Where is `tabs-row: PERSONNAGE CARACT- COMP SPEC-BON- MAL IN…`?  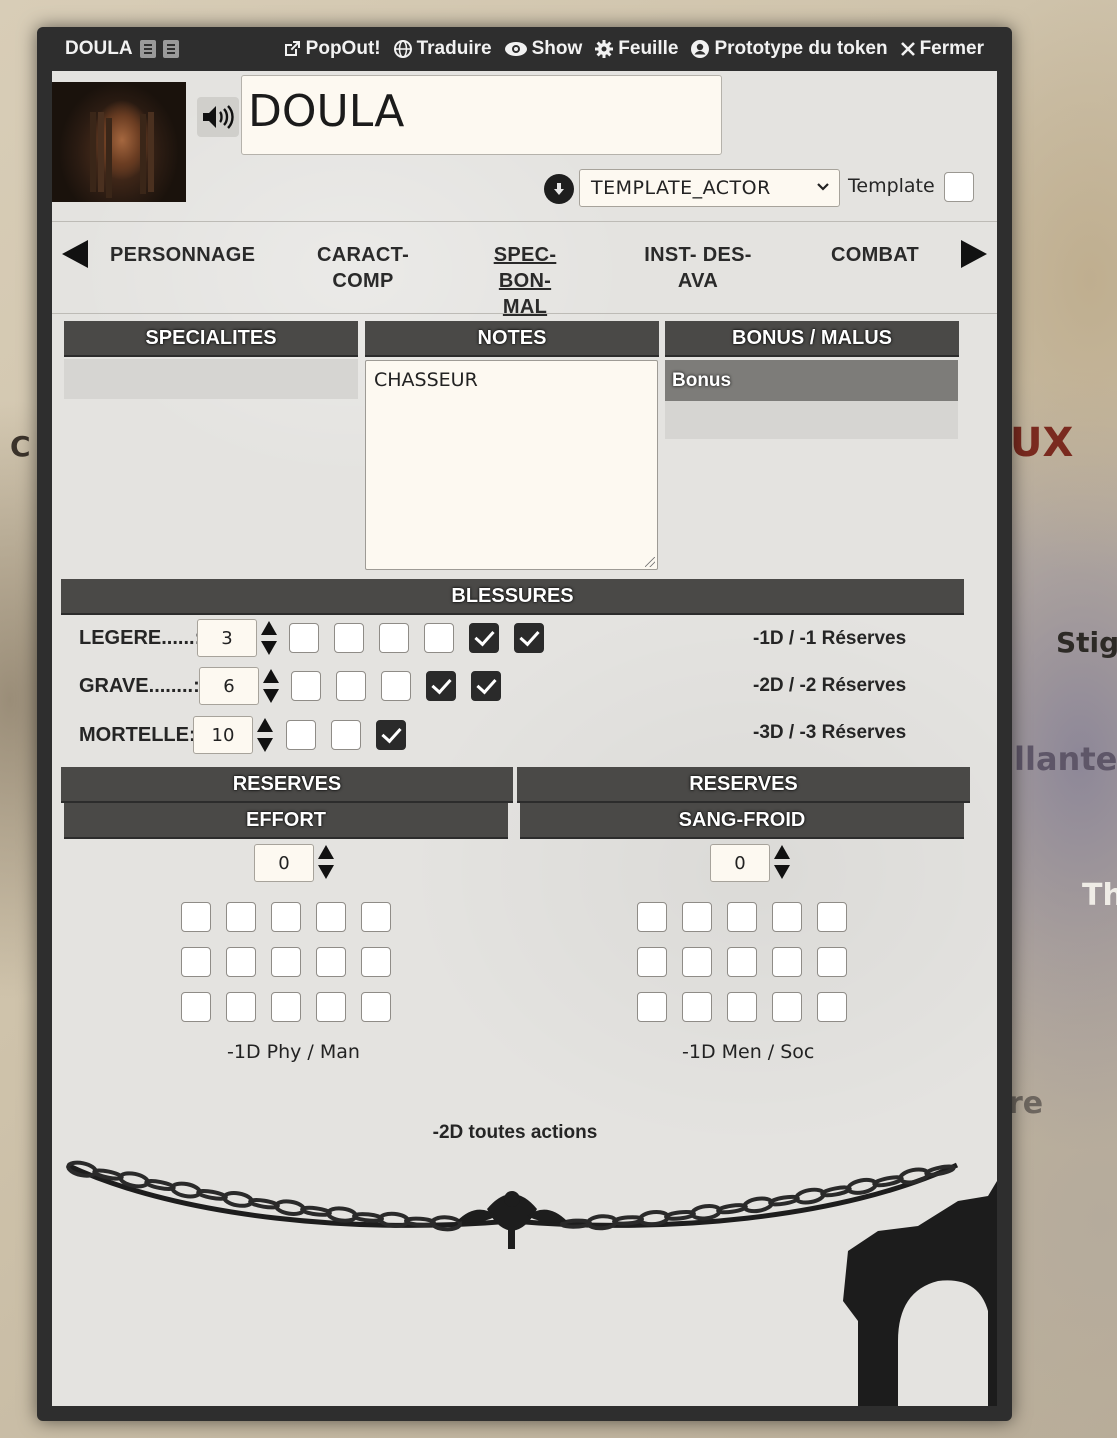
tabs-row: PERSONNAGE CARACT- COMP SPEC-BON- MAL IN… is located at coordinates (524, 270).